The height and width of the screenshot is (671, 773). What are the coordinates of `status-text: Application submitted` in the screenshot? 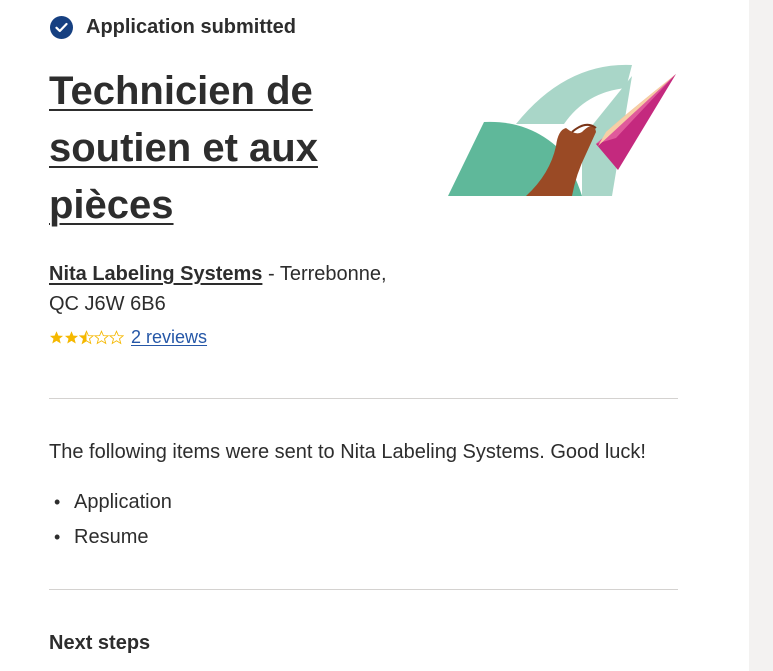 It's located at (191, 26).